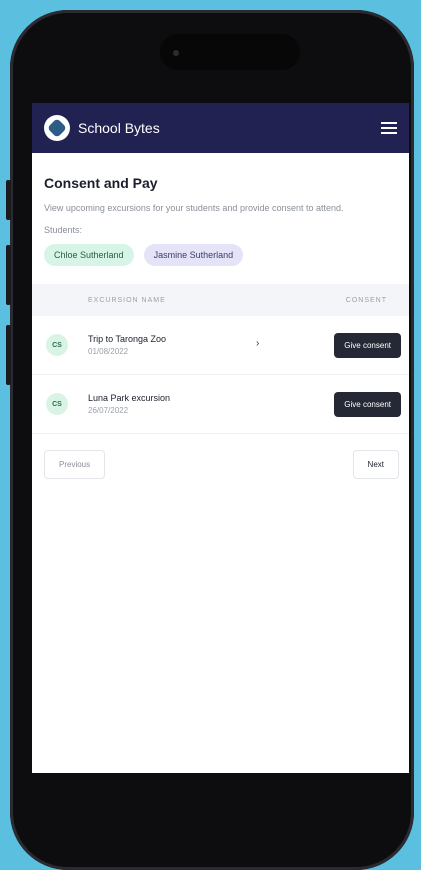 The image size is (421, 870). Describe the element at coordinates (129, 398) in the screenshot. I see `excursion-name: Luna Park excursion` at that location.